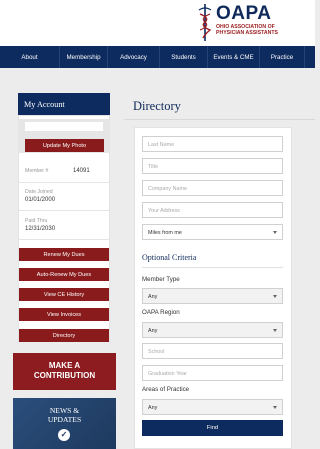 This screenshot has width=320, height=449. Describe the element at coordinates (212, 330) in the screenshot. I see `region-select: Any` at that location.